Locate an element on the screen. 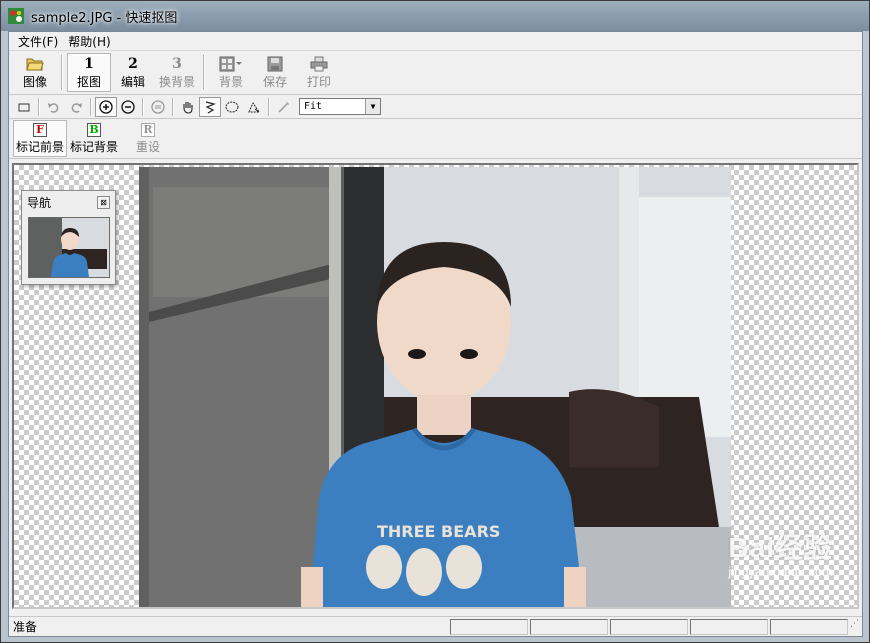 Image resolution: width=870 pixels, height=643 pixels. undo-button is located at coordinates (54, 107).